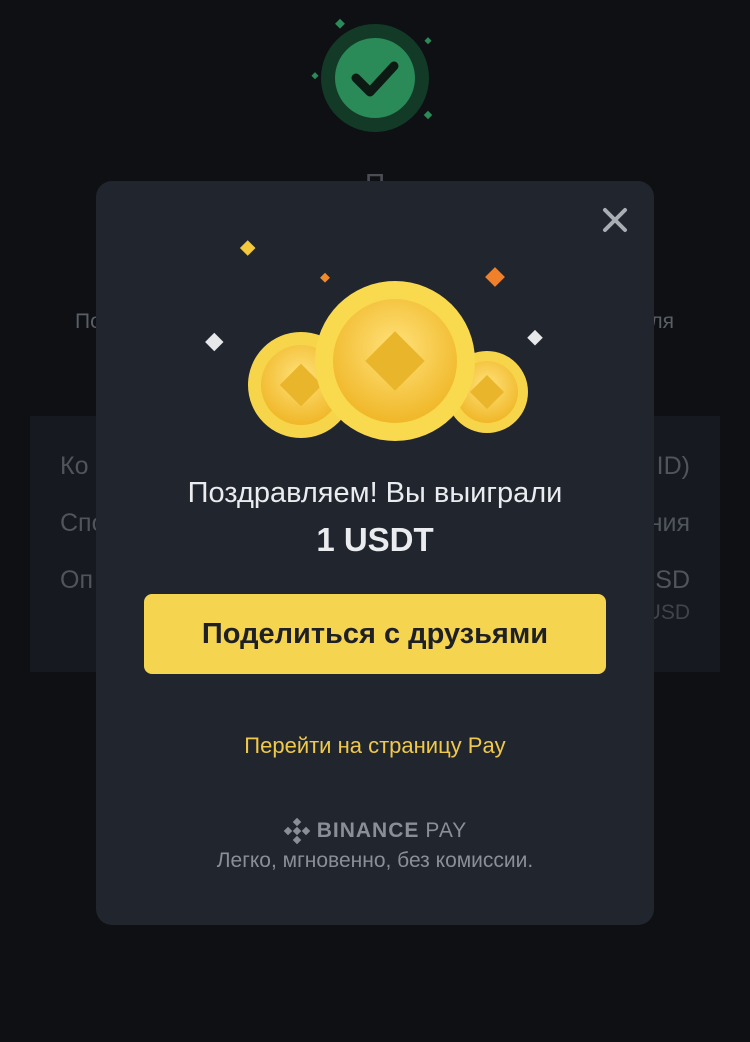 The image size is (750, 1042). What do you see at coordinates (374, 340) in the screenshot?
I see `coins-illustration` at bounding box center [374, 340].